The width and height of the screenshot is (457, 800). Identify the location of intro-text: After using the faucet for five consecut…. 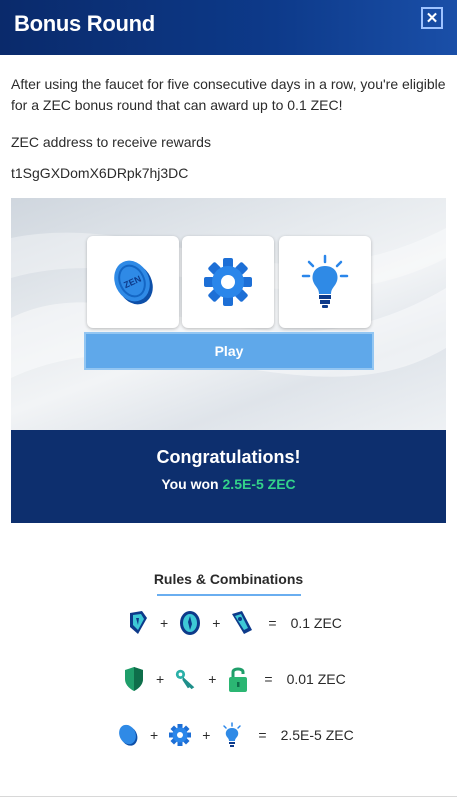
(228, 94).